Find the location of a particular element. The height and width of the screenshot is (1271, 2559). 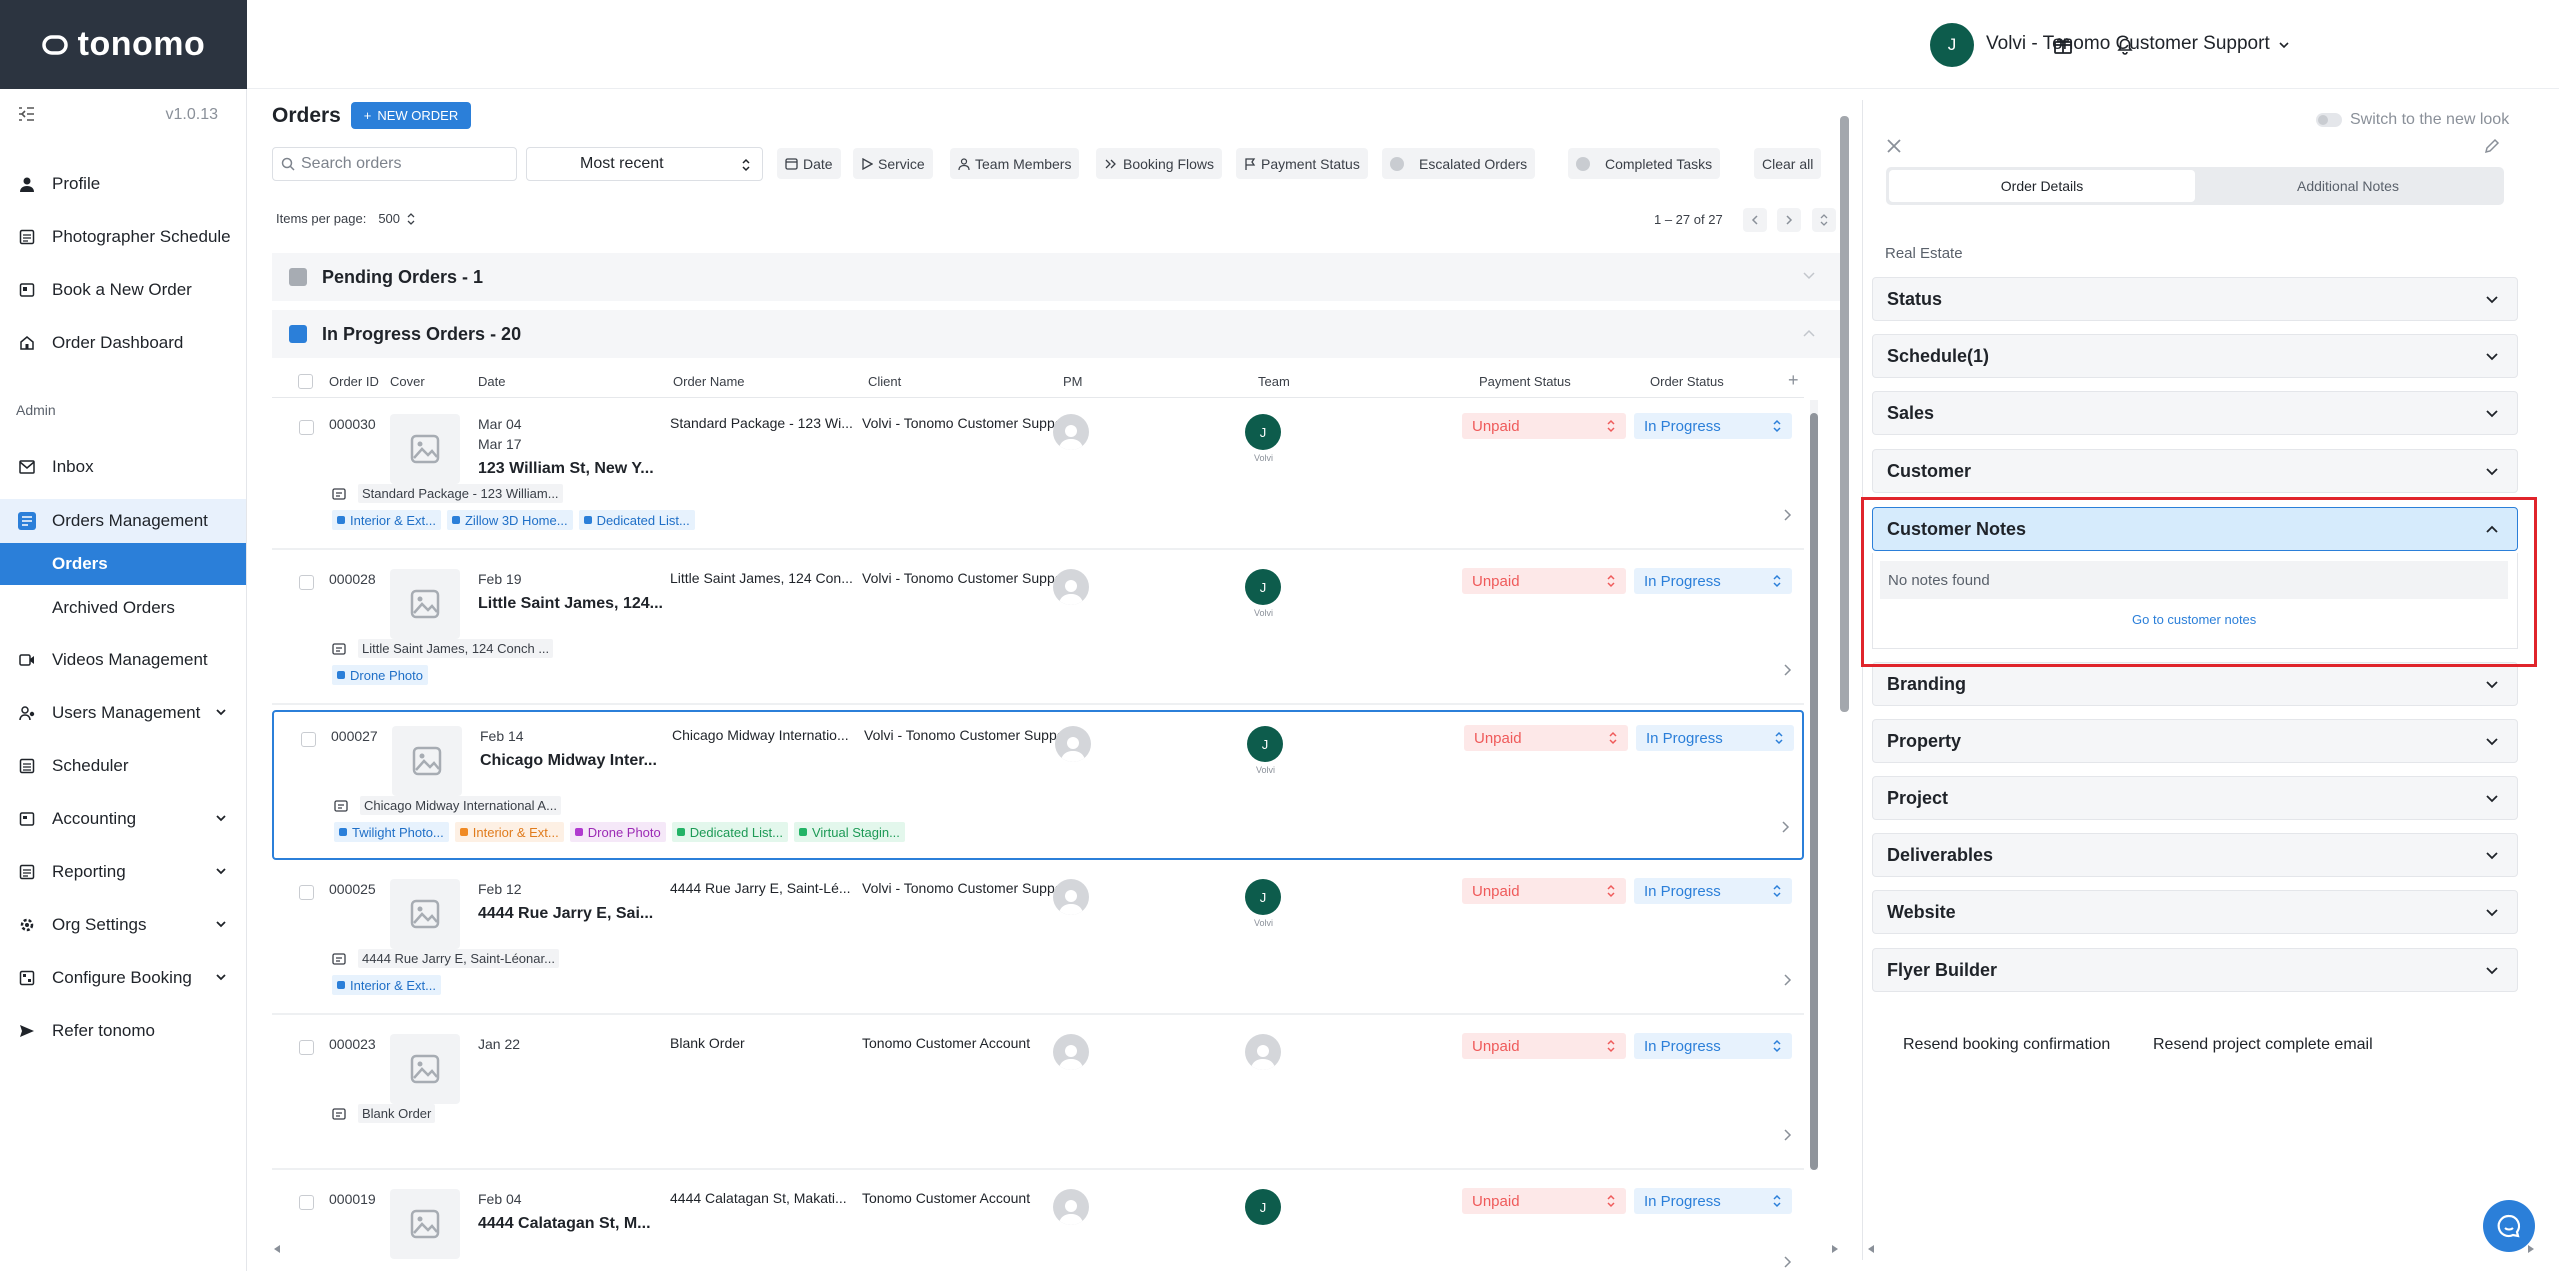

sidebar-item-users-management: Users Management is located at coordinates (123, 713).